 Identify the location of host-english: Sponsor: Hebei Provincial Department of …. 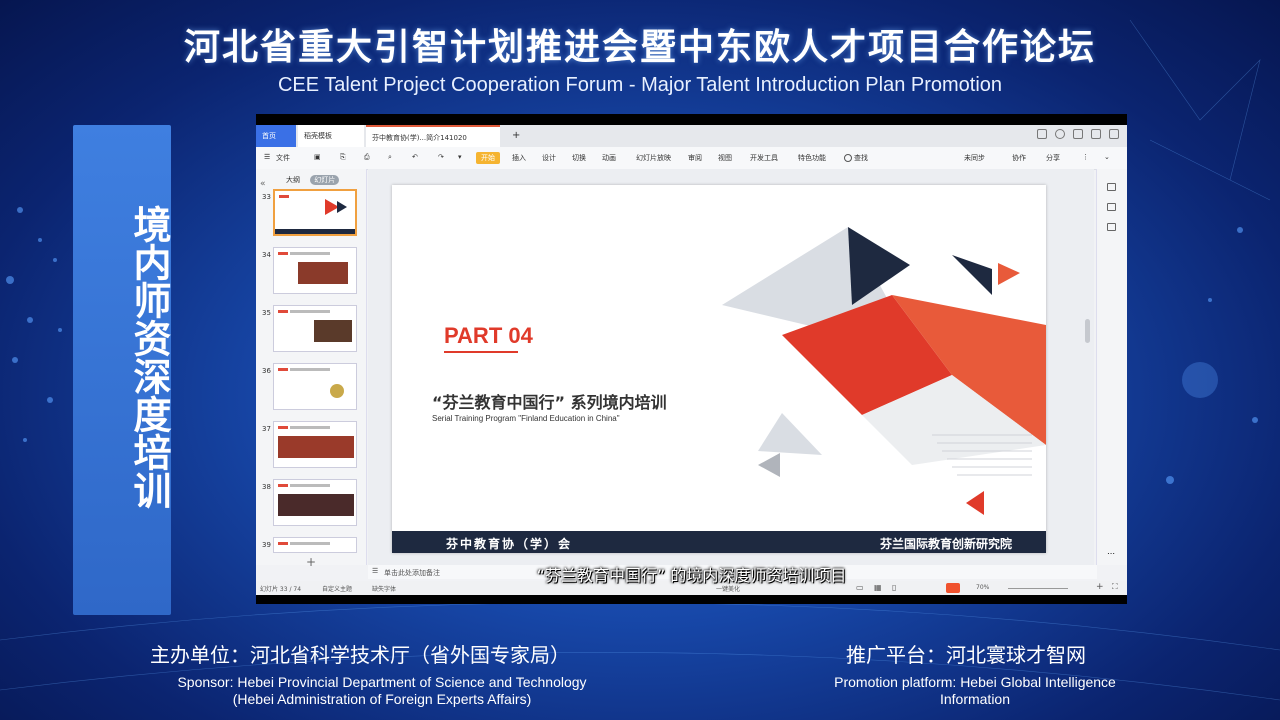
(382, 691).